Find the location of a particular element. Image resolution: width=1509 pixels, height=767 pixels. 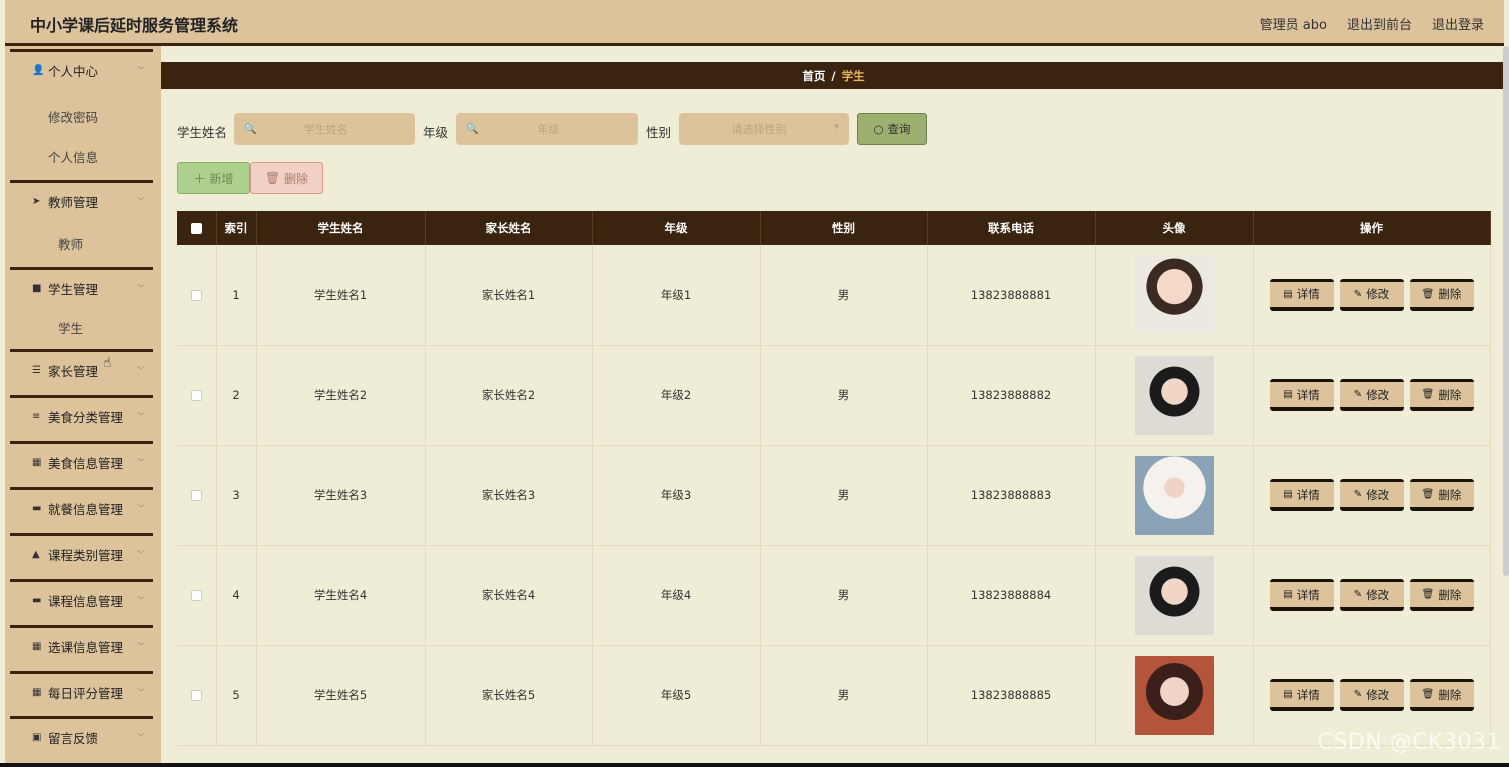

student-name-placeholder: 学生姓名 is located at coordinates (325, 129).